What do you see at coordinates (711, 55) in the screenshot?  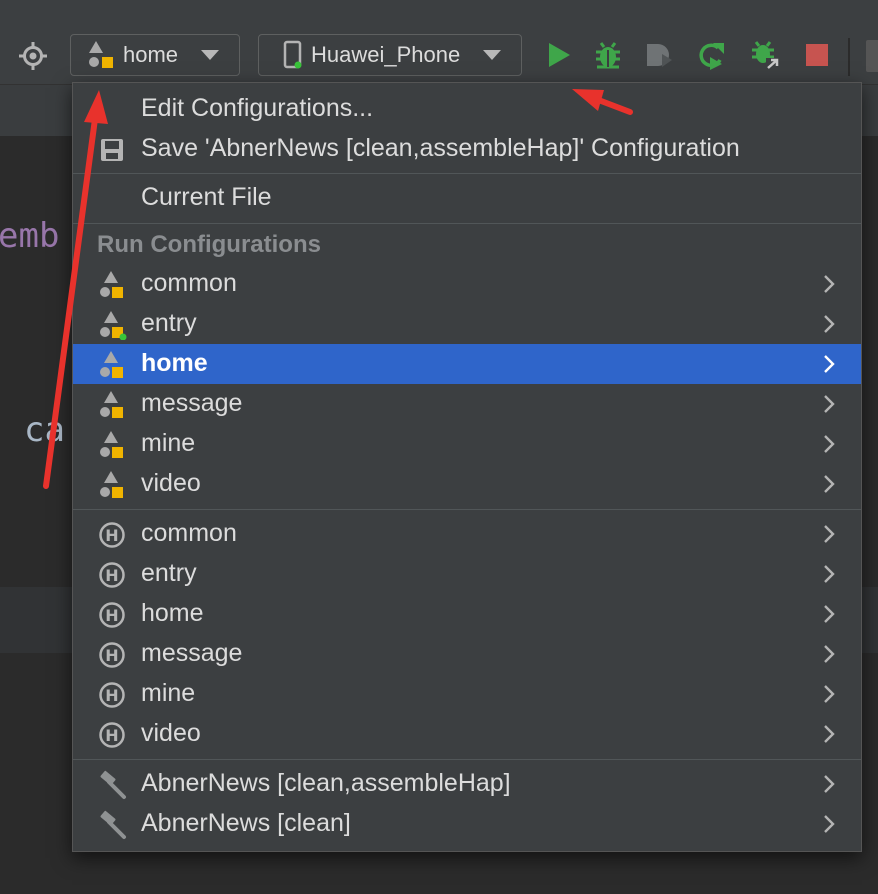 I see `apply-changes-icon` at bounding box center [711, 55].